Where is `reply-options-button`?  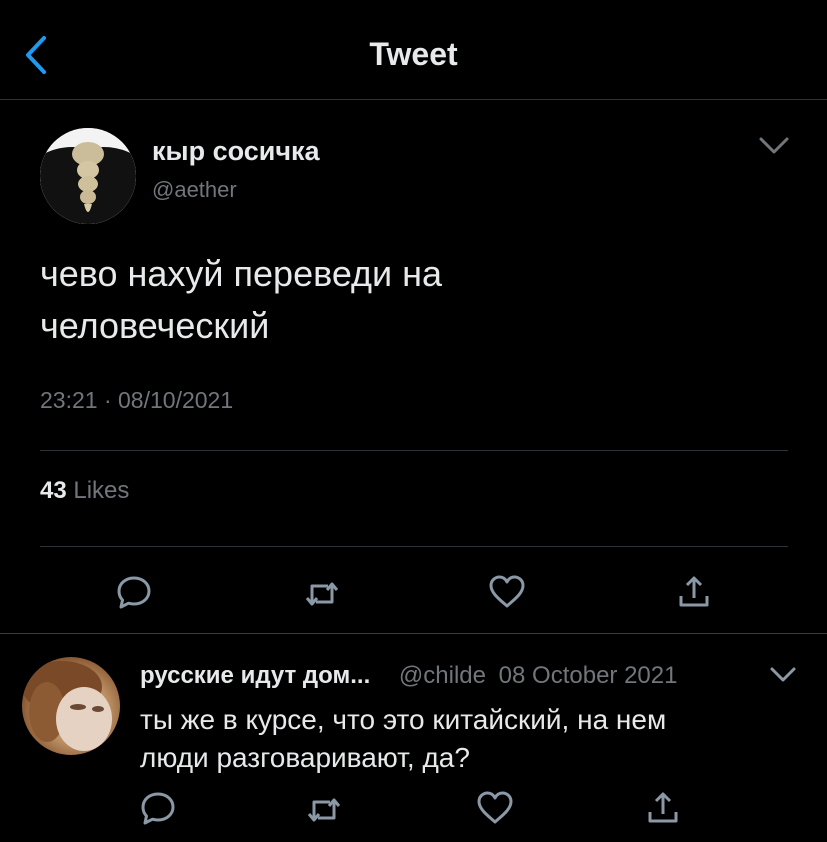
reply-options-button is located at coordinates (783, 675).